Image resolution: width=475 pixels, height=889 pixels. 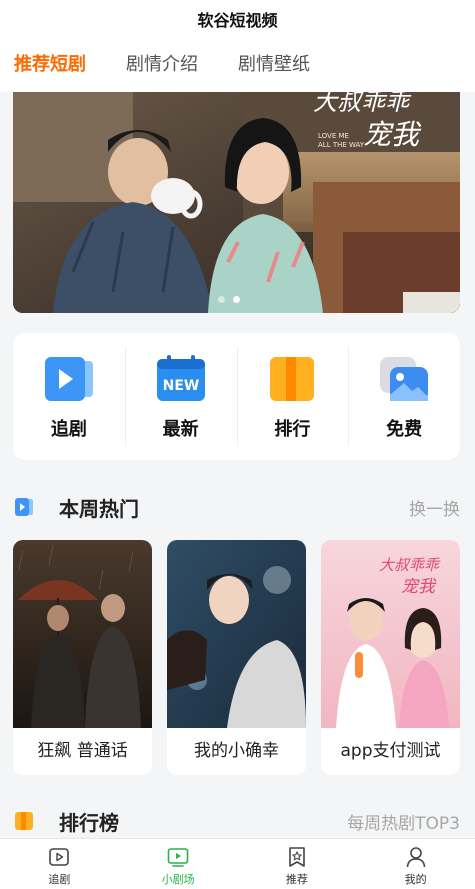 I want to click on drama-title: app支付测试, so click(x=390, y=751).